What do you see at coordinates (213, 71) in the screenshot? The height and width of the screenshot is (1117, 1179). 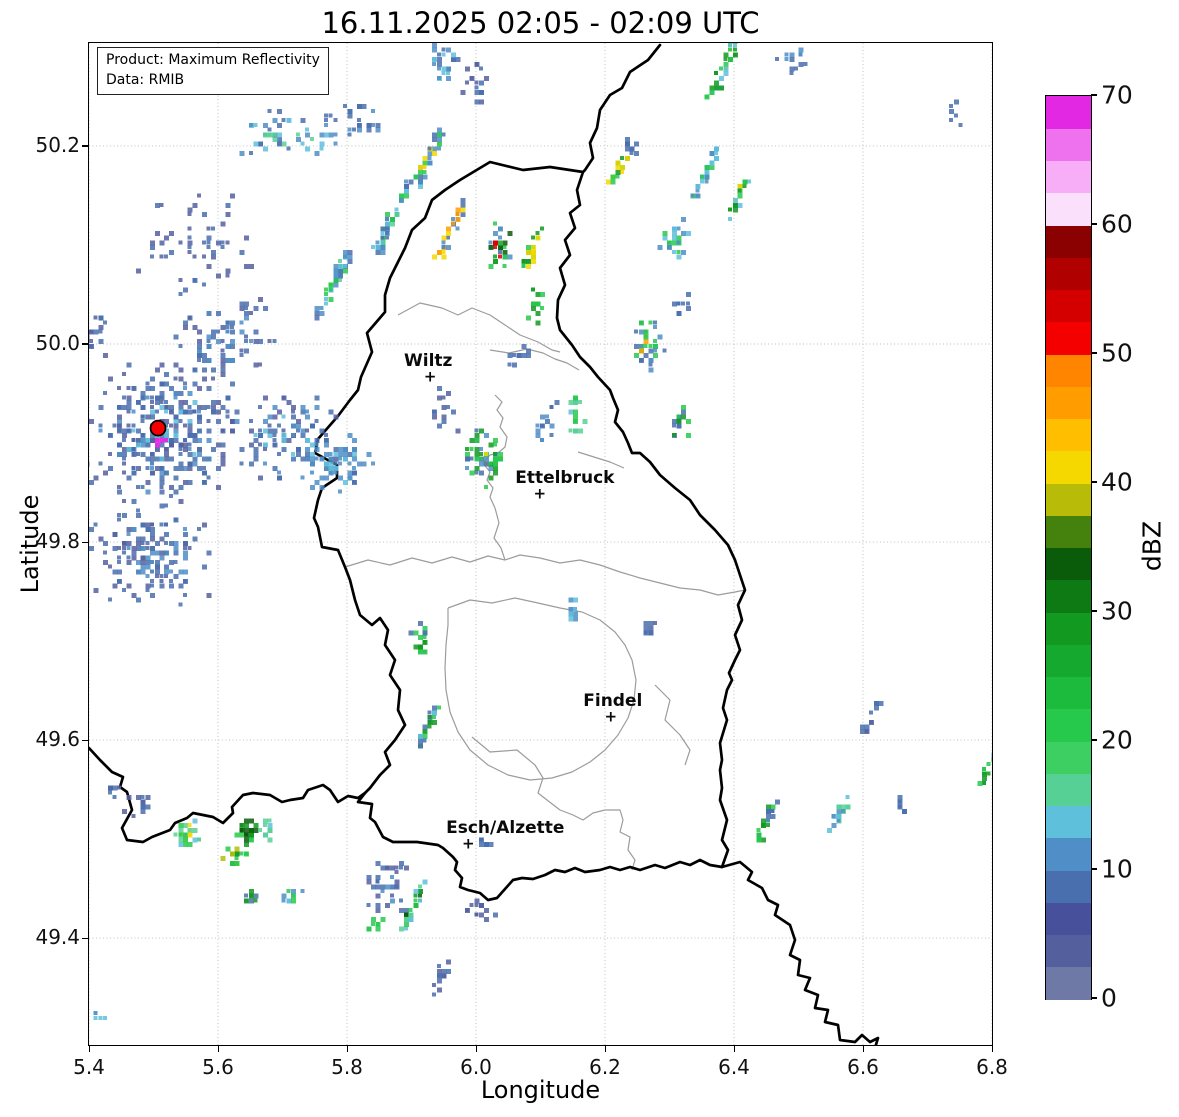 I see `product-info-box: Product: Maximum Reflectivity Data: RMIB` at bounding box center [213, 71].